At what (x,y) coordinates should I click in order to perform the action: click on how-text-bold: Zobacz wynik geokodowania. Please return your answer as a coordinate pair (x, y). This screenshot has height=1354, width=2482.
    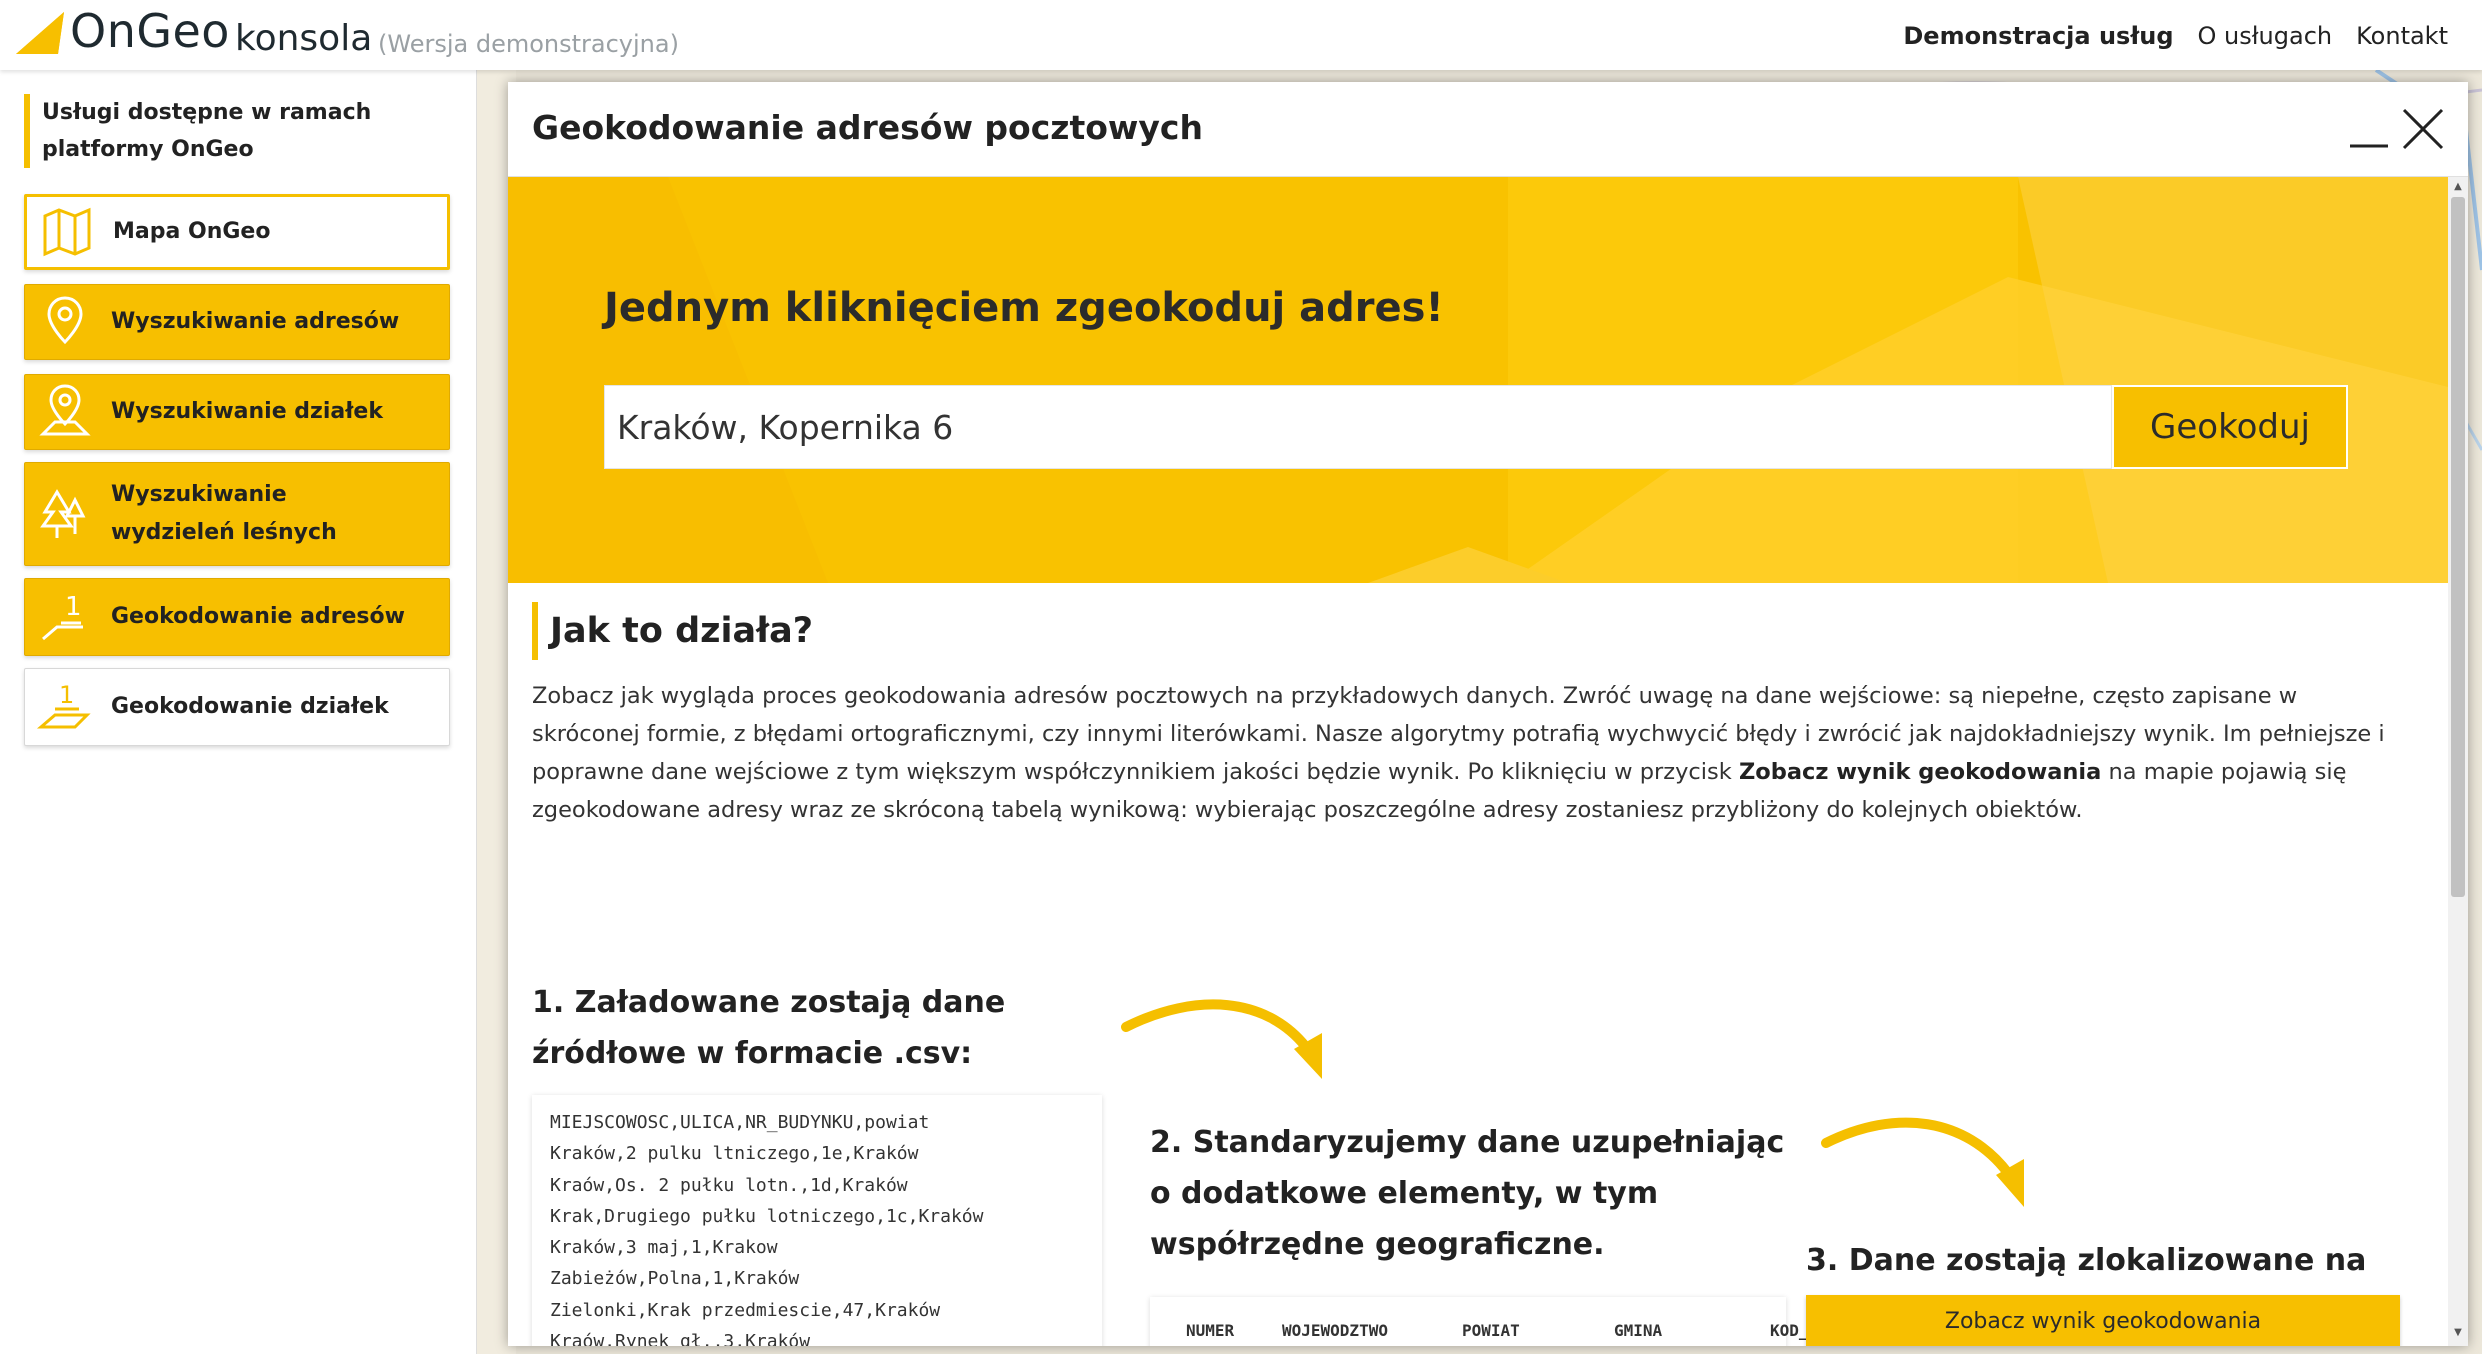
    Looking at the image, I should click on (1920, 772).